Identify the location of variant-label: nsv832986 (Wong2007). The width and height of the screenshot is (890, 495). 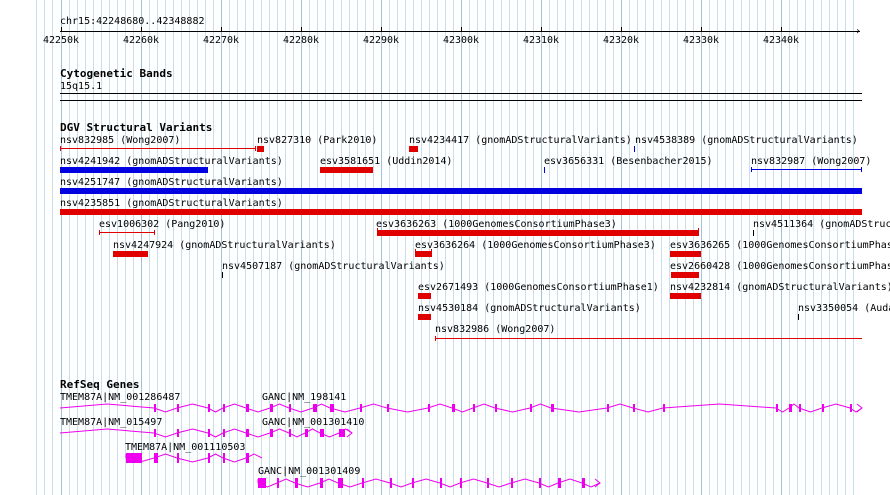
(495, 329).